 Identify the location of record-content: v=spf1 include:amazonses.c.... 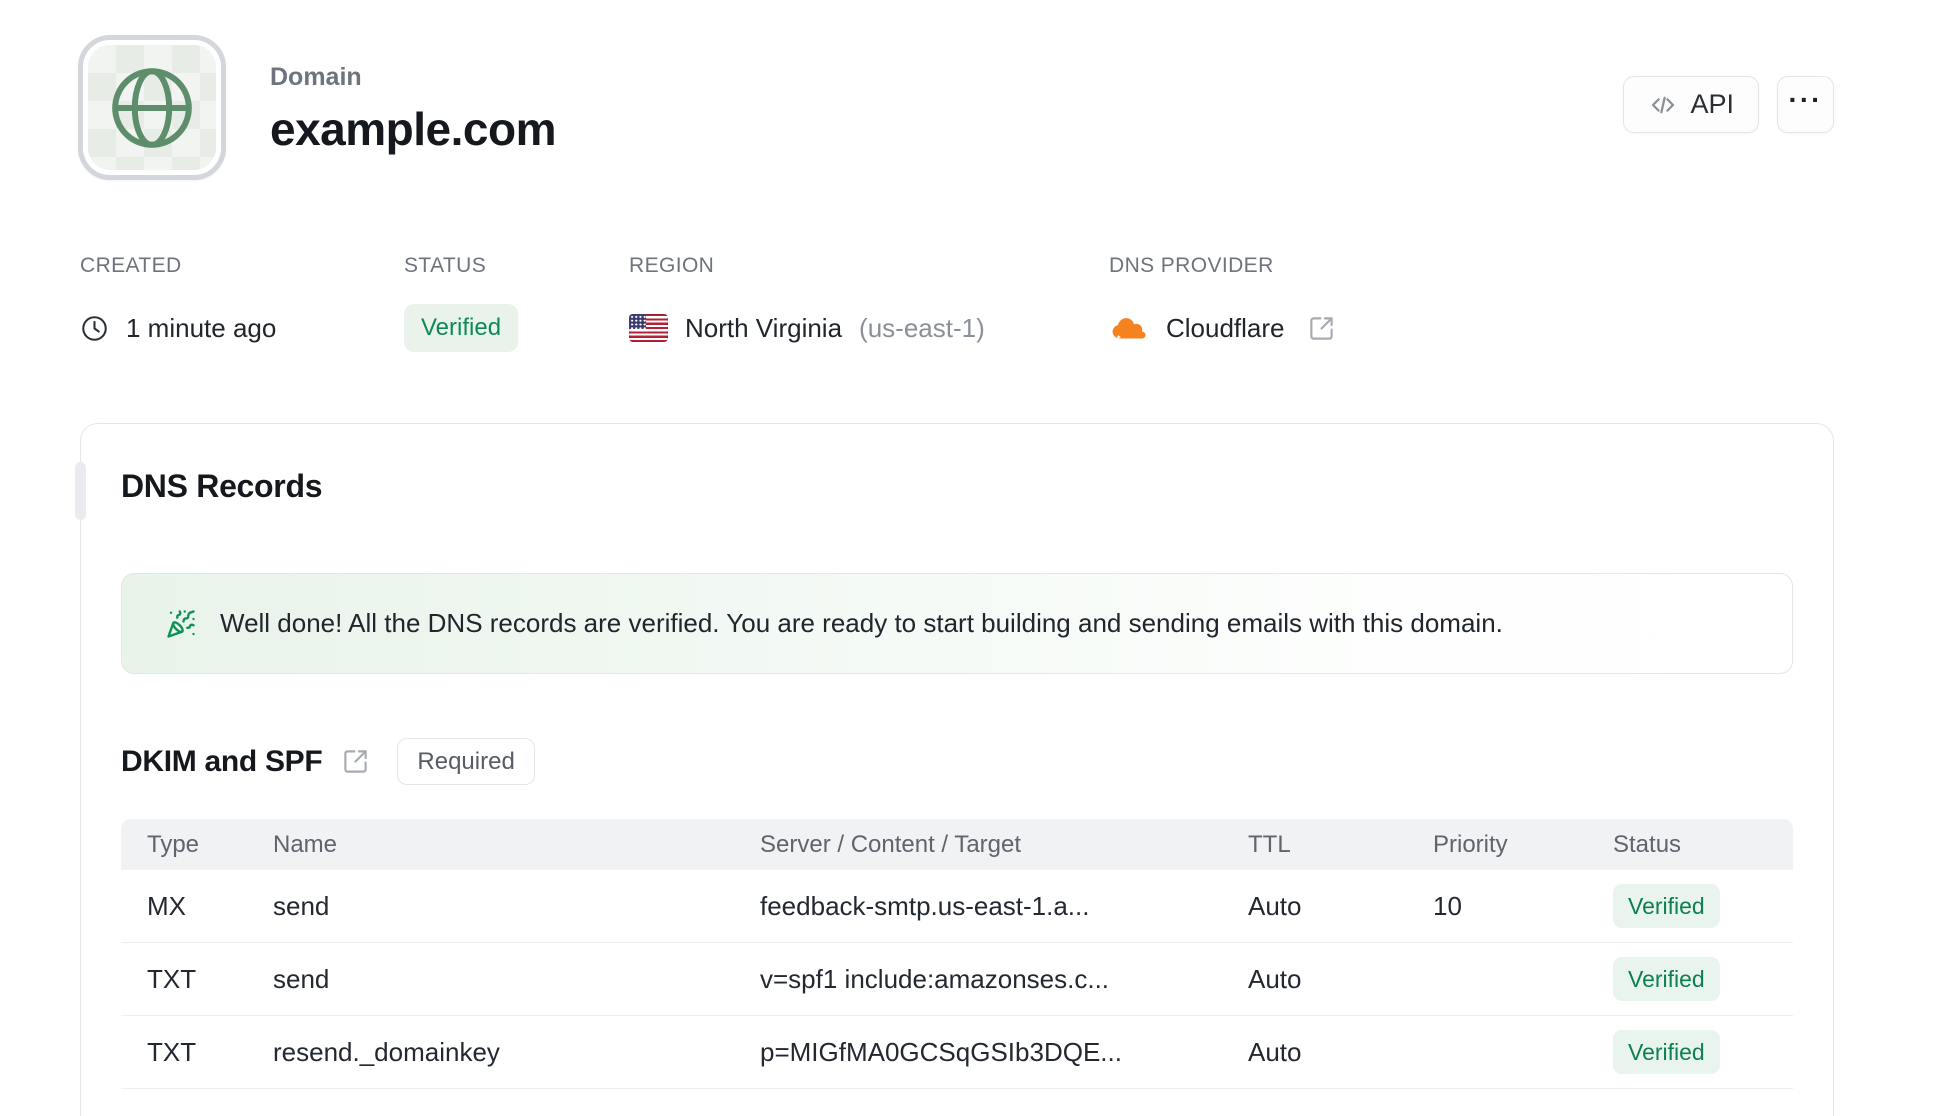
(978, 979).